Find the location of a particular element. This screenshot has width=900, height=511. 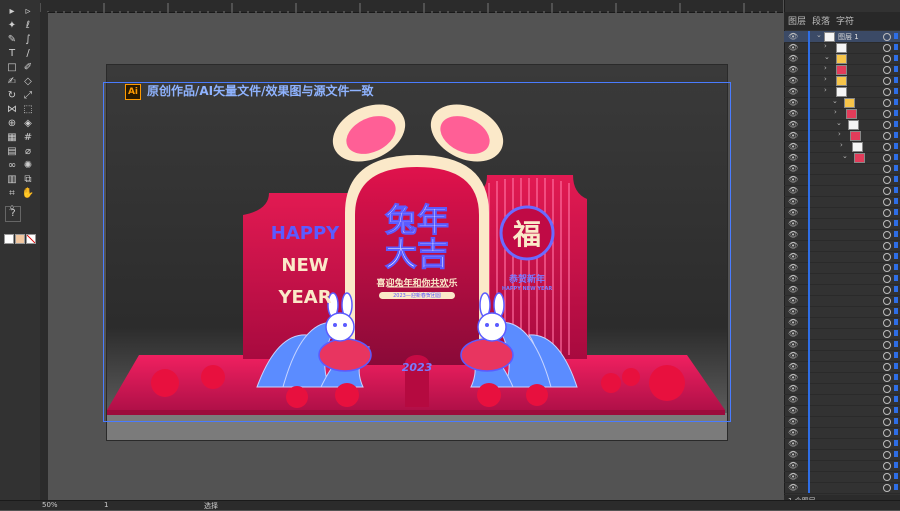

scale-tool: ⤢ is located at coordinates (28, 96).